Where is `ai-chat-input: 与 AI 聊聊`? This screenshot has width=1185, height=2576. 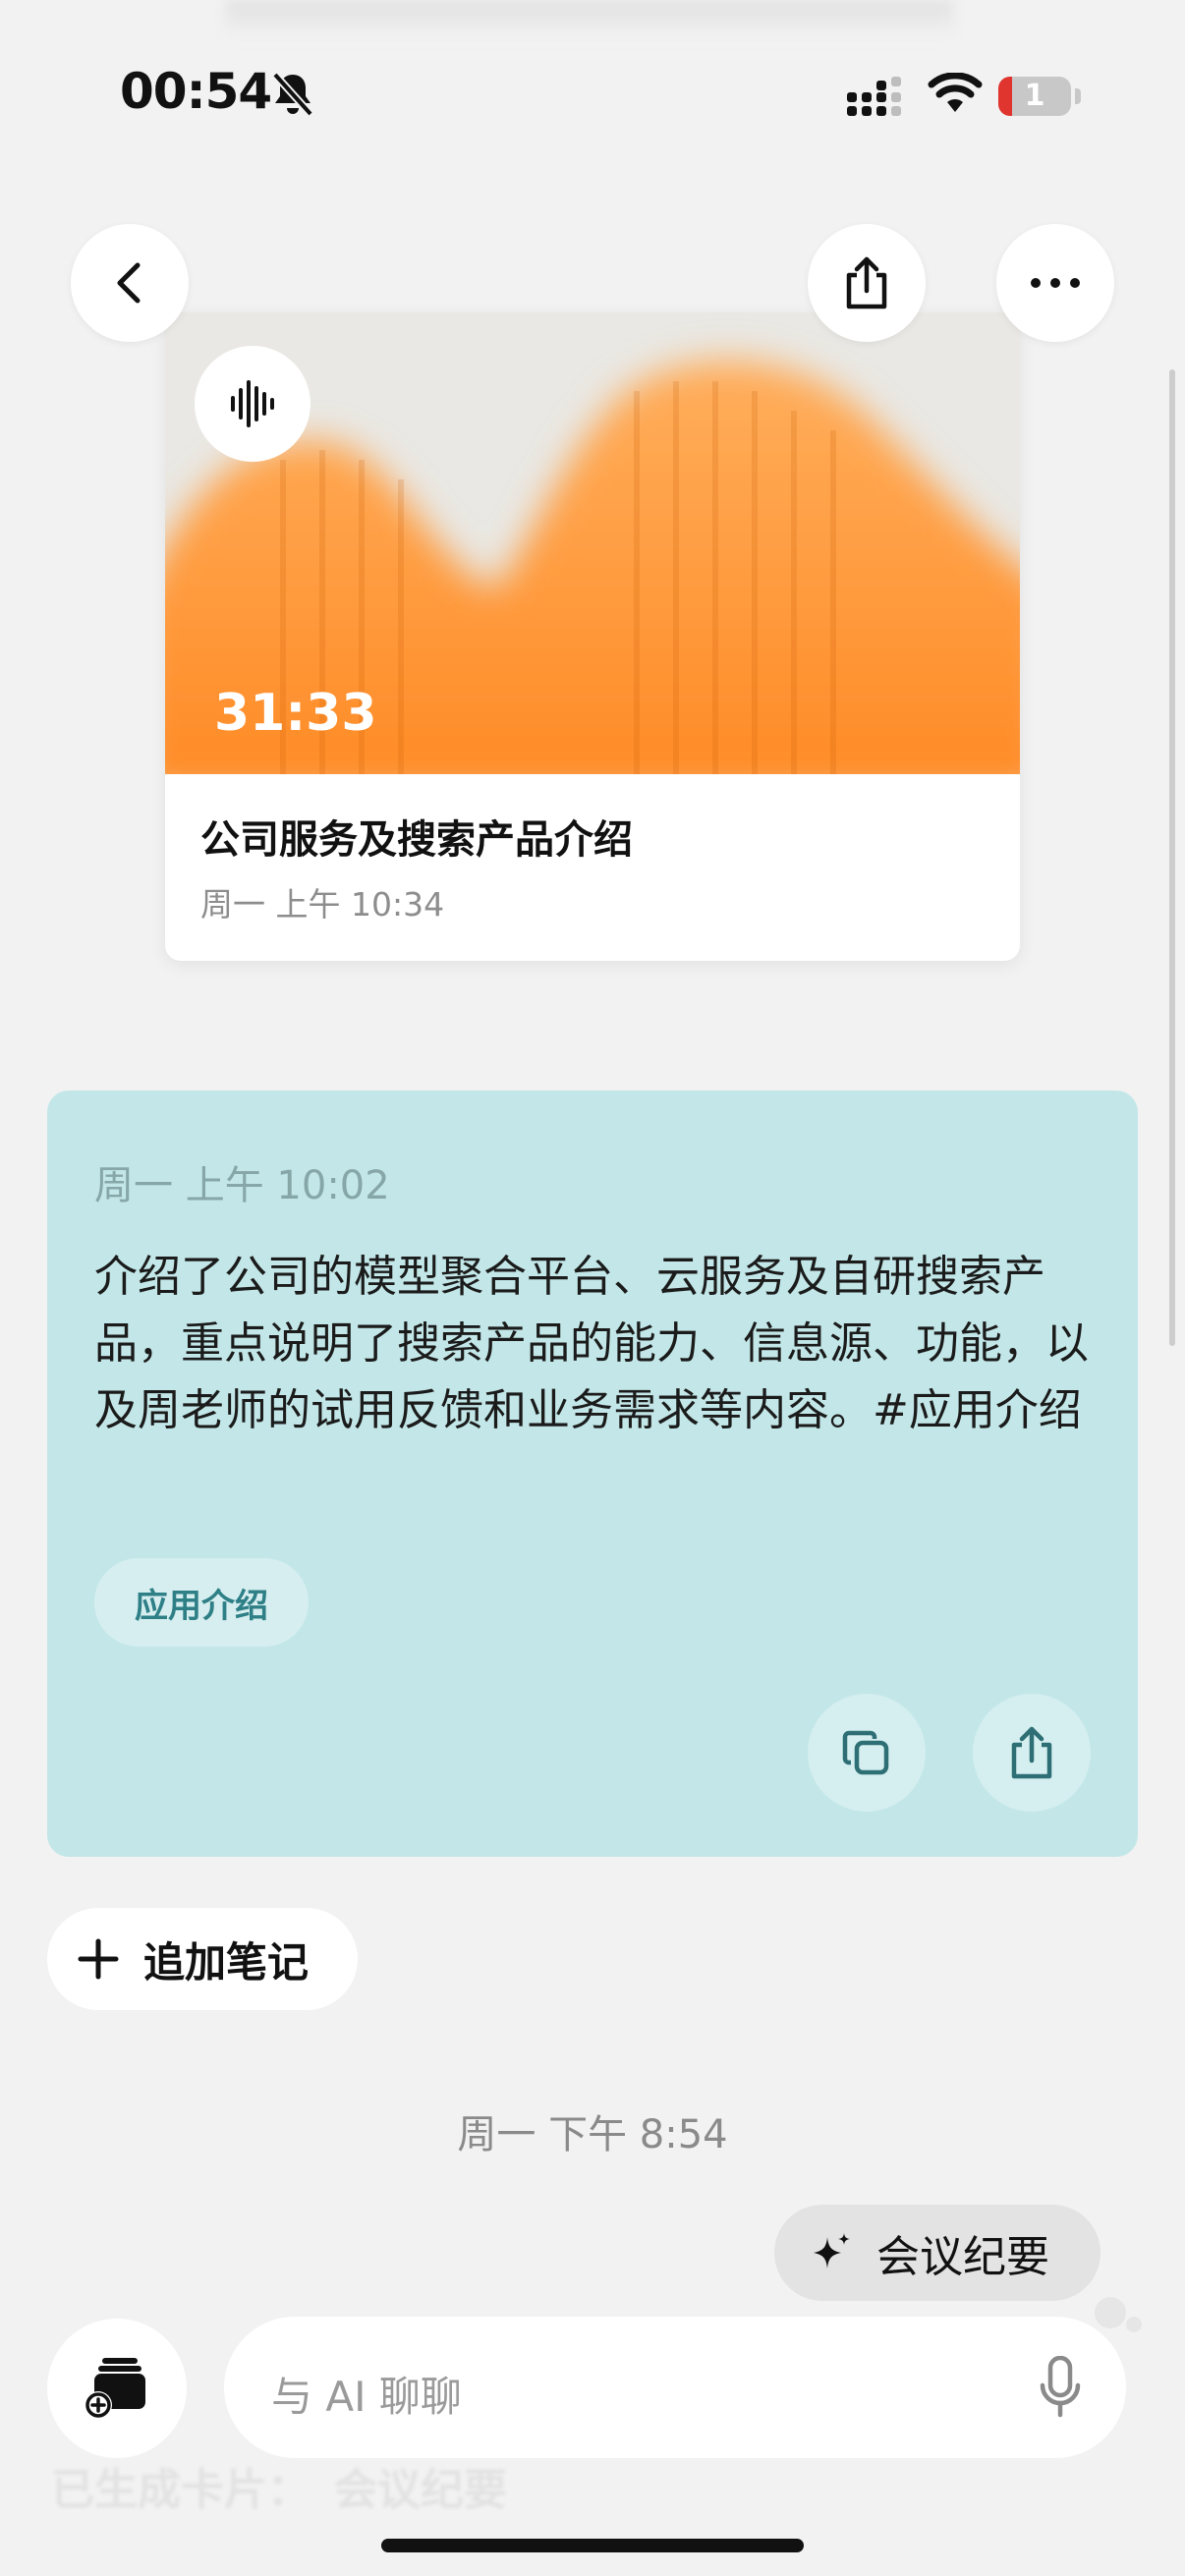 ai-chat-input: 与 AI 聊聊 is located at coordinates (675, 2387).